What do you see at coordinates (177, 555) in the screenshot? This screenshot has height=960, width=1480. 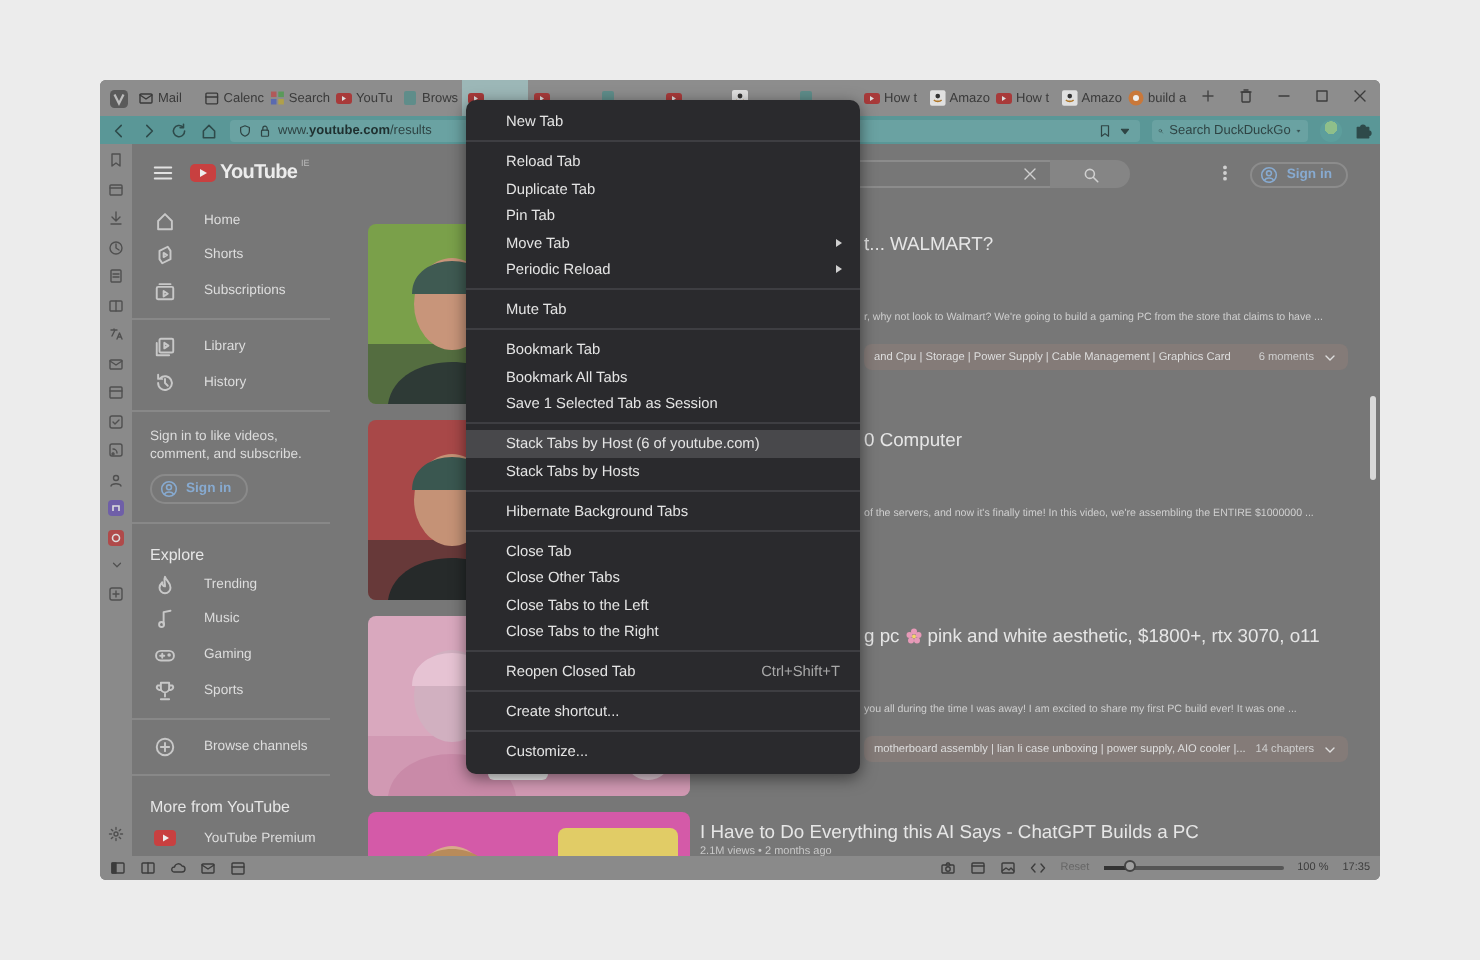 I see `section-heading: Explore` at bounding box center [177, 555].